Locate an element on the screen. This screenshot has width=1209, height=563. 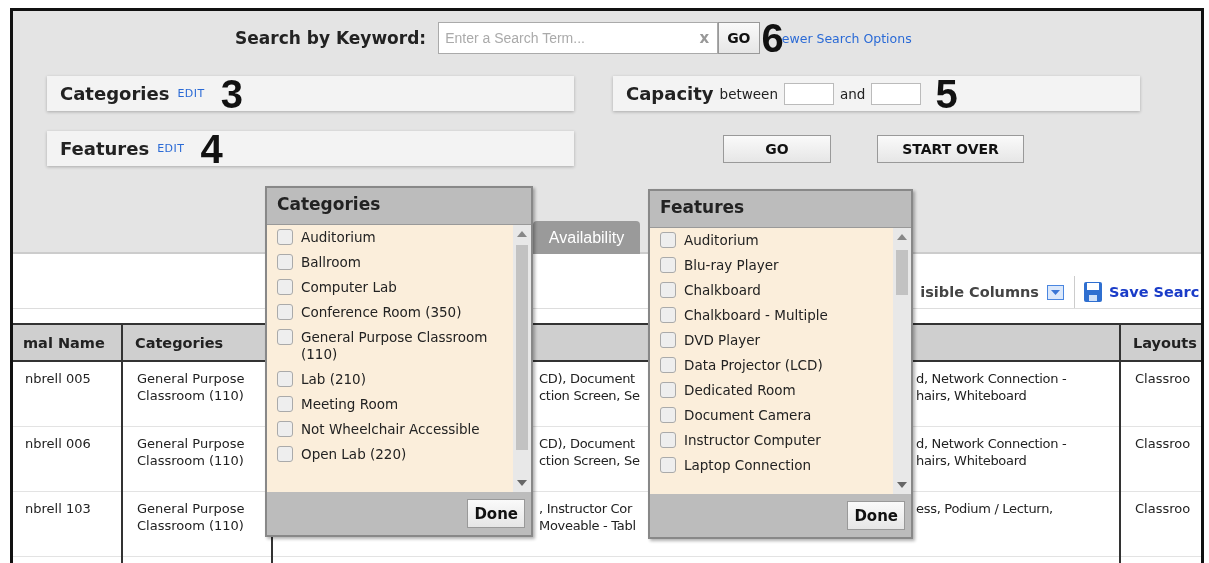
column-header: Layouts is located at coordinates (1160, 342).